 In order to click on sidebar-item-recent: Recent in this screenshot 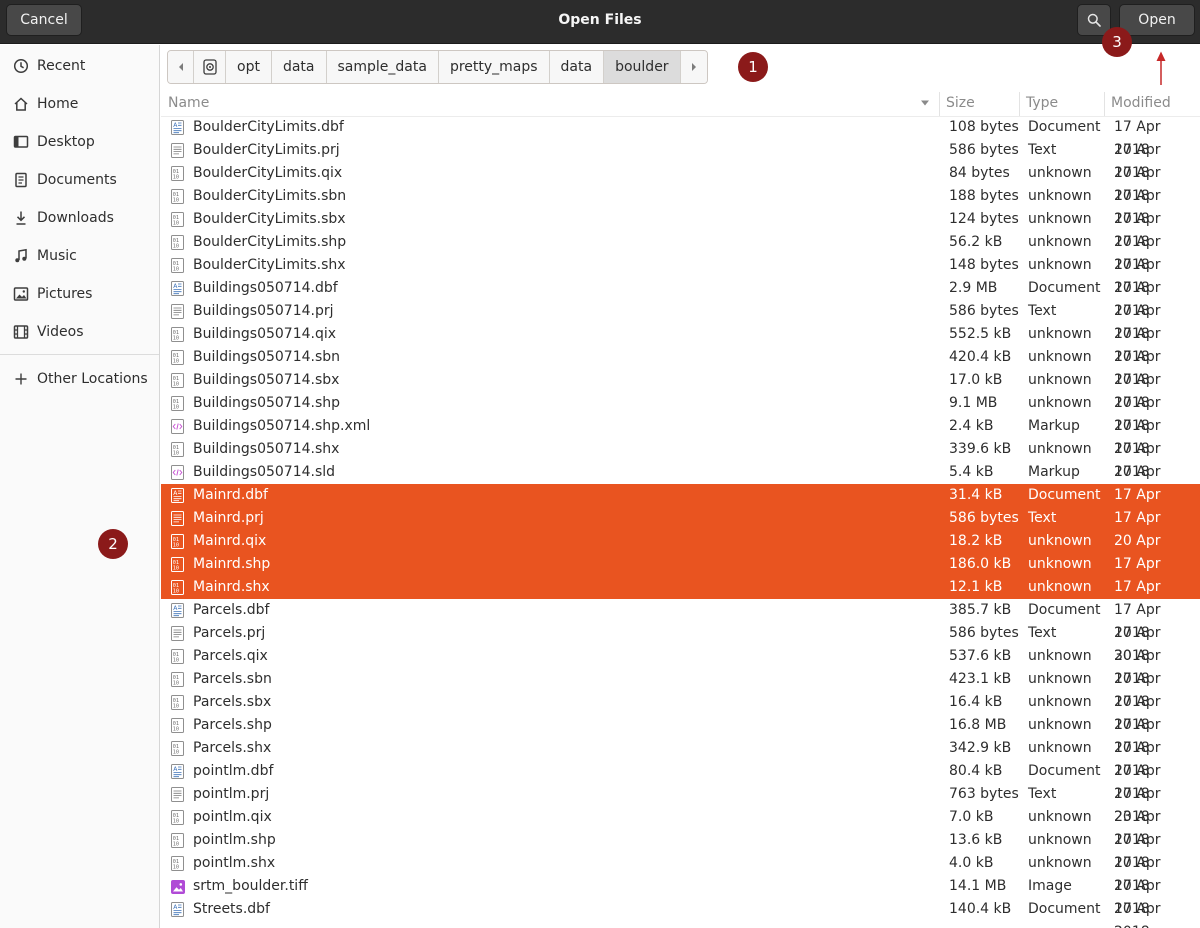, I will do `click(79, 66)`.